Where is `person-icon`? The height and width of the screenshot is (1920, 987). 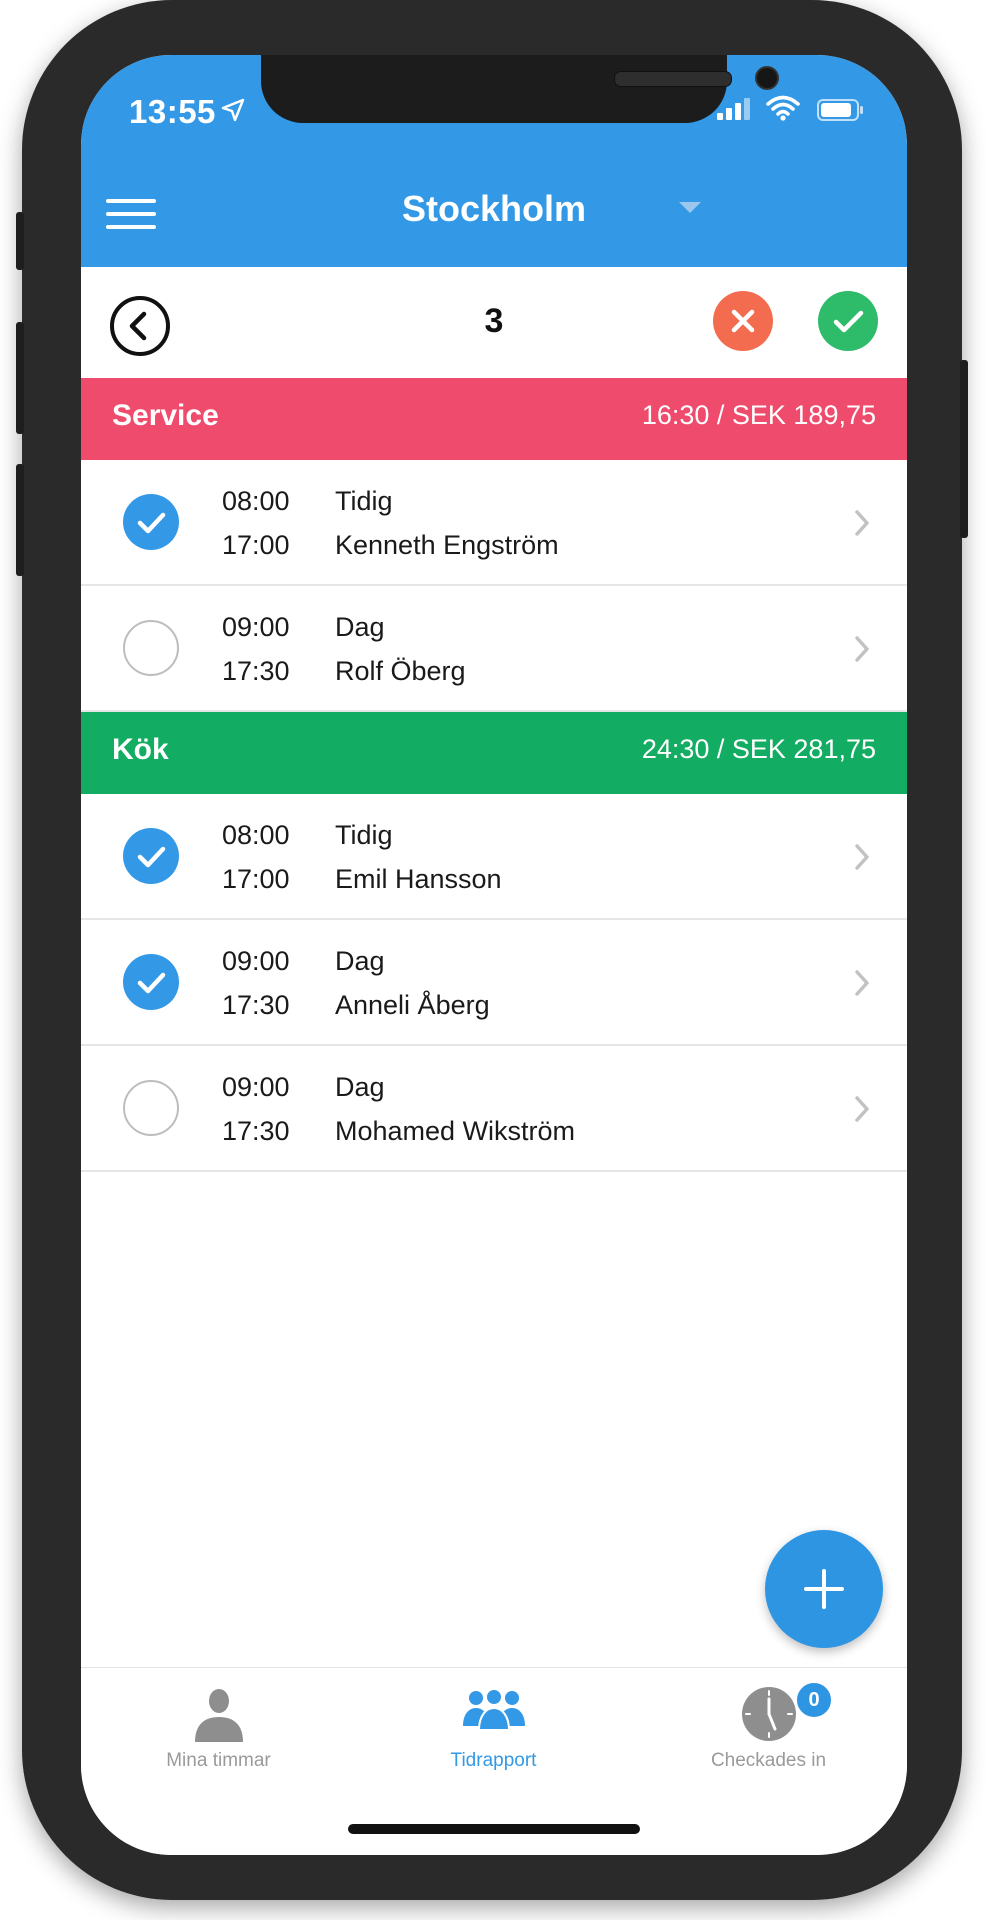
person-icon is located at coordinates (218, 1715).